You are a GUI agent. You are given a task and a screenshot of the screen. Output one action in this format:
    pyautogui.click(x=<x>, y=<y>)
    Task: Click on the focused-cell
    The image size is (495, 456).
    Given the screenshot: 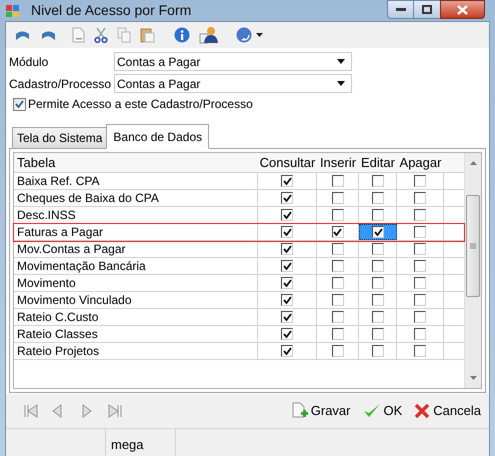 What is the action you would take?
    pyautogui.click(x=378, y=232)
    